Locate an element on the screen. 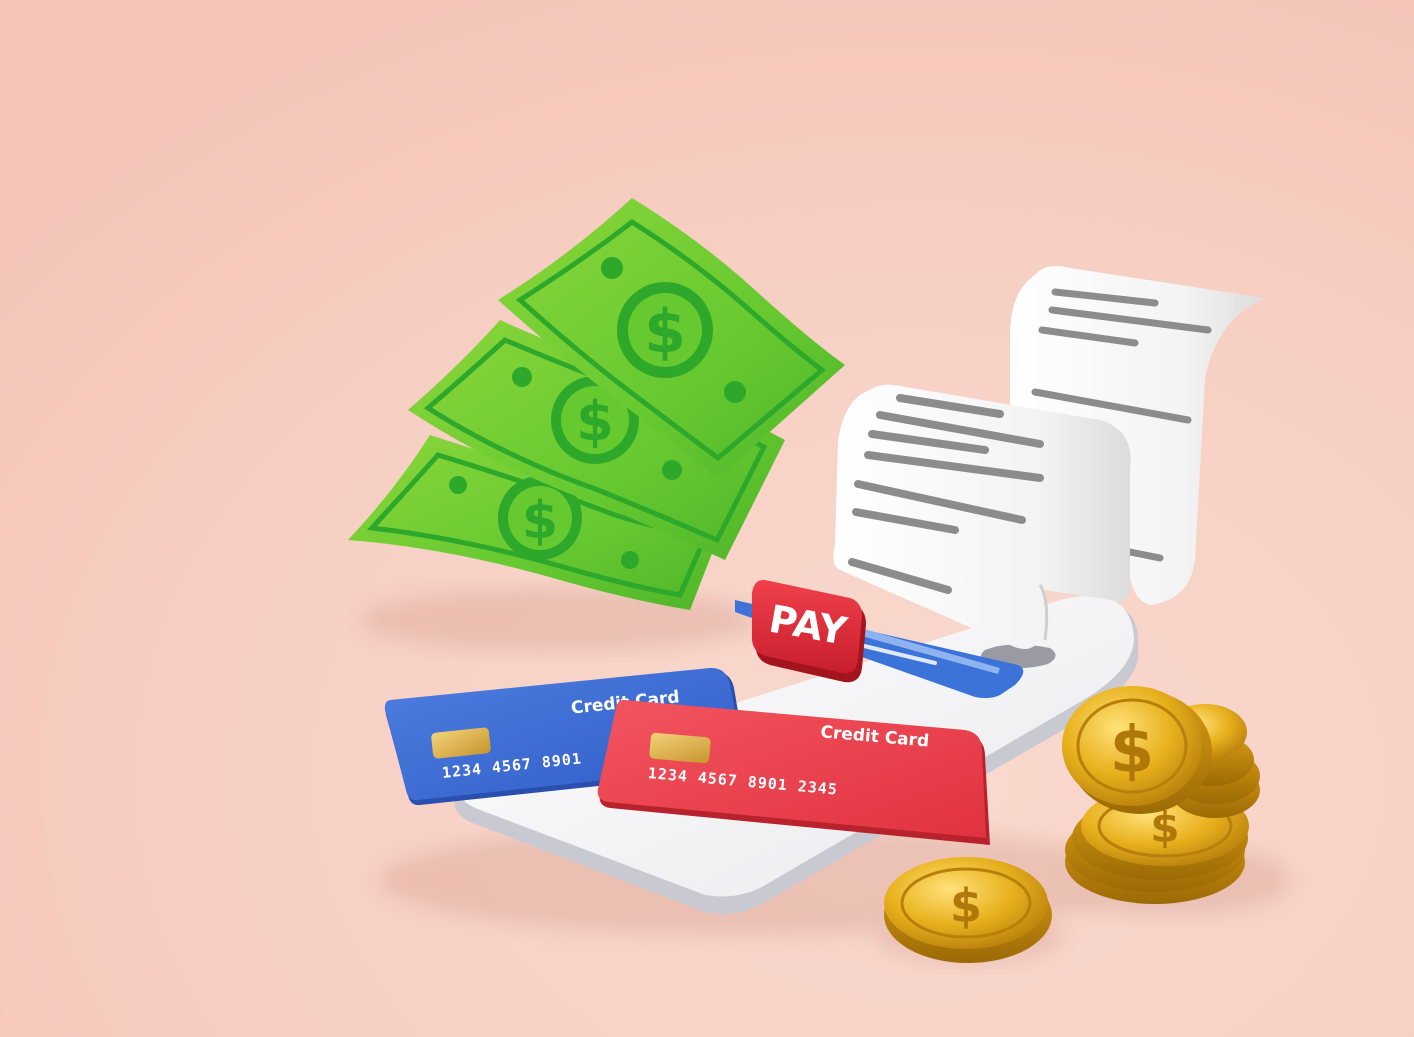  coin-icon: $ is located at coordinates (968, 910).